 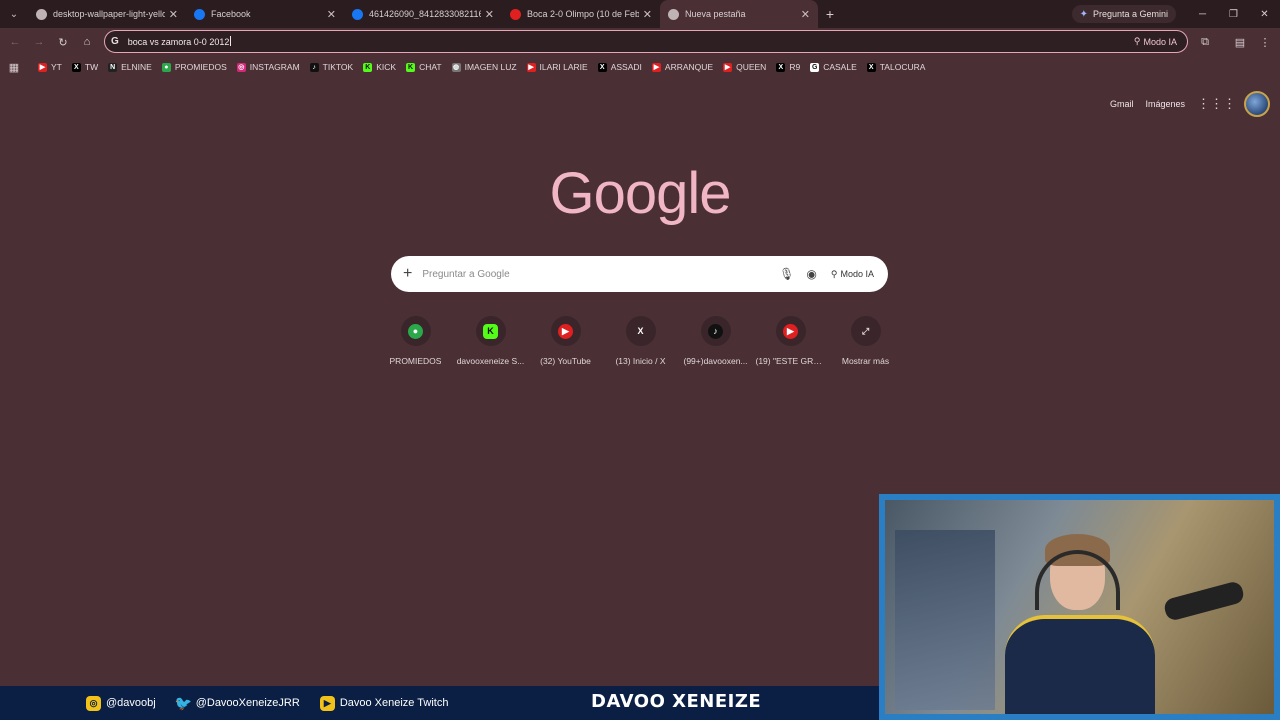 I want to click on search-input, so click(x=595, y=274).